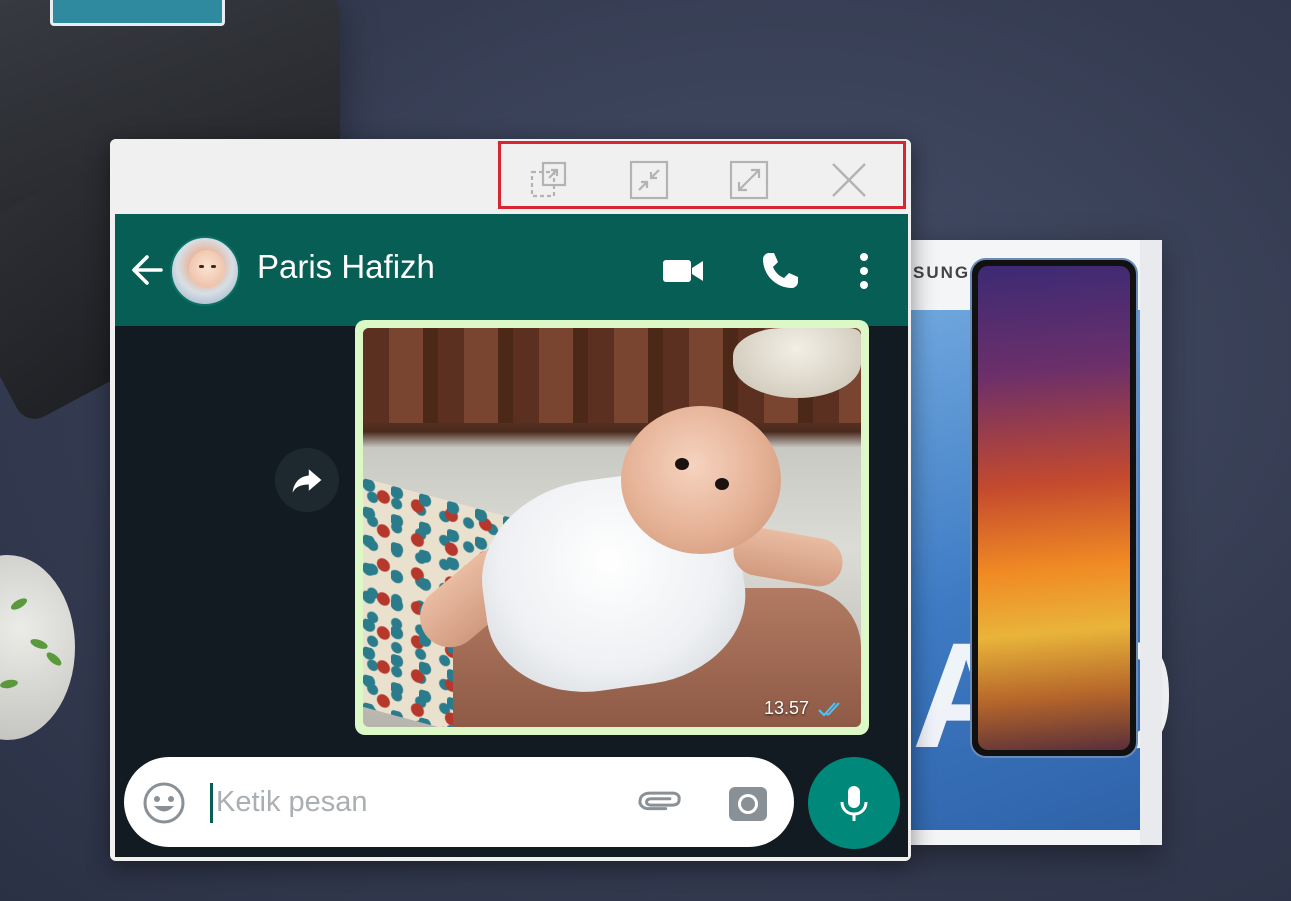  I want to click on message-composer, so click(459, 802).